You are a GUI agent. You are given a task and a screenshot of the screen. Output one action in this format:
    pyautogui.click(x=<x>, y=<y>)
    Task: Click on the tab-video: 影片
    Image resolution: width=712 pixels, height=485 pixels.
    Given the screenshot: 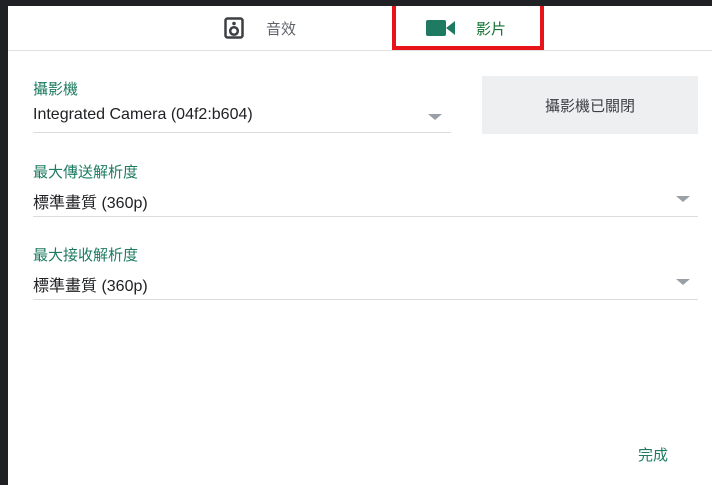 What is the action you would take?
    pyautogui.click(x=468, y=28)
    